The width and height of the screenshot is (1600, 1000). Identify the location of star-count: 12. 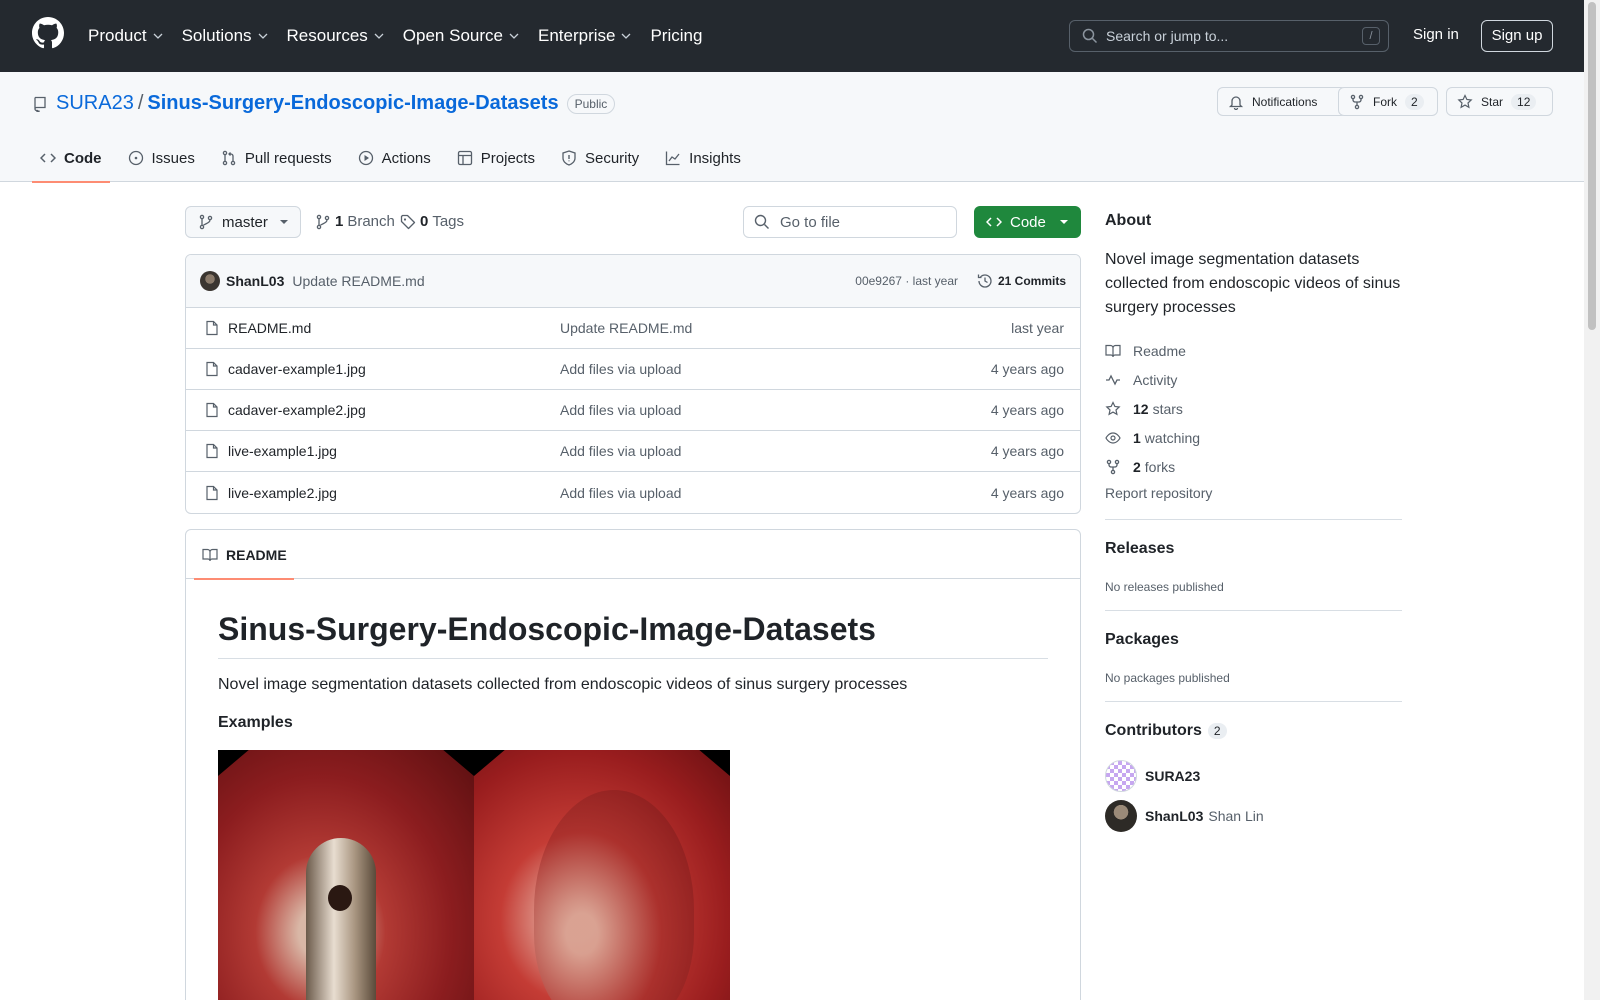
(1524, 101).